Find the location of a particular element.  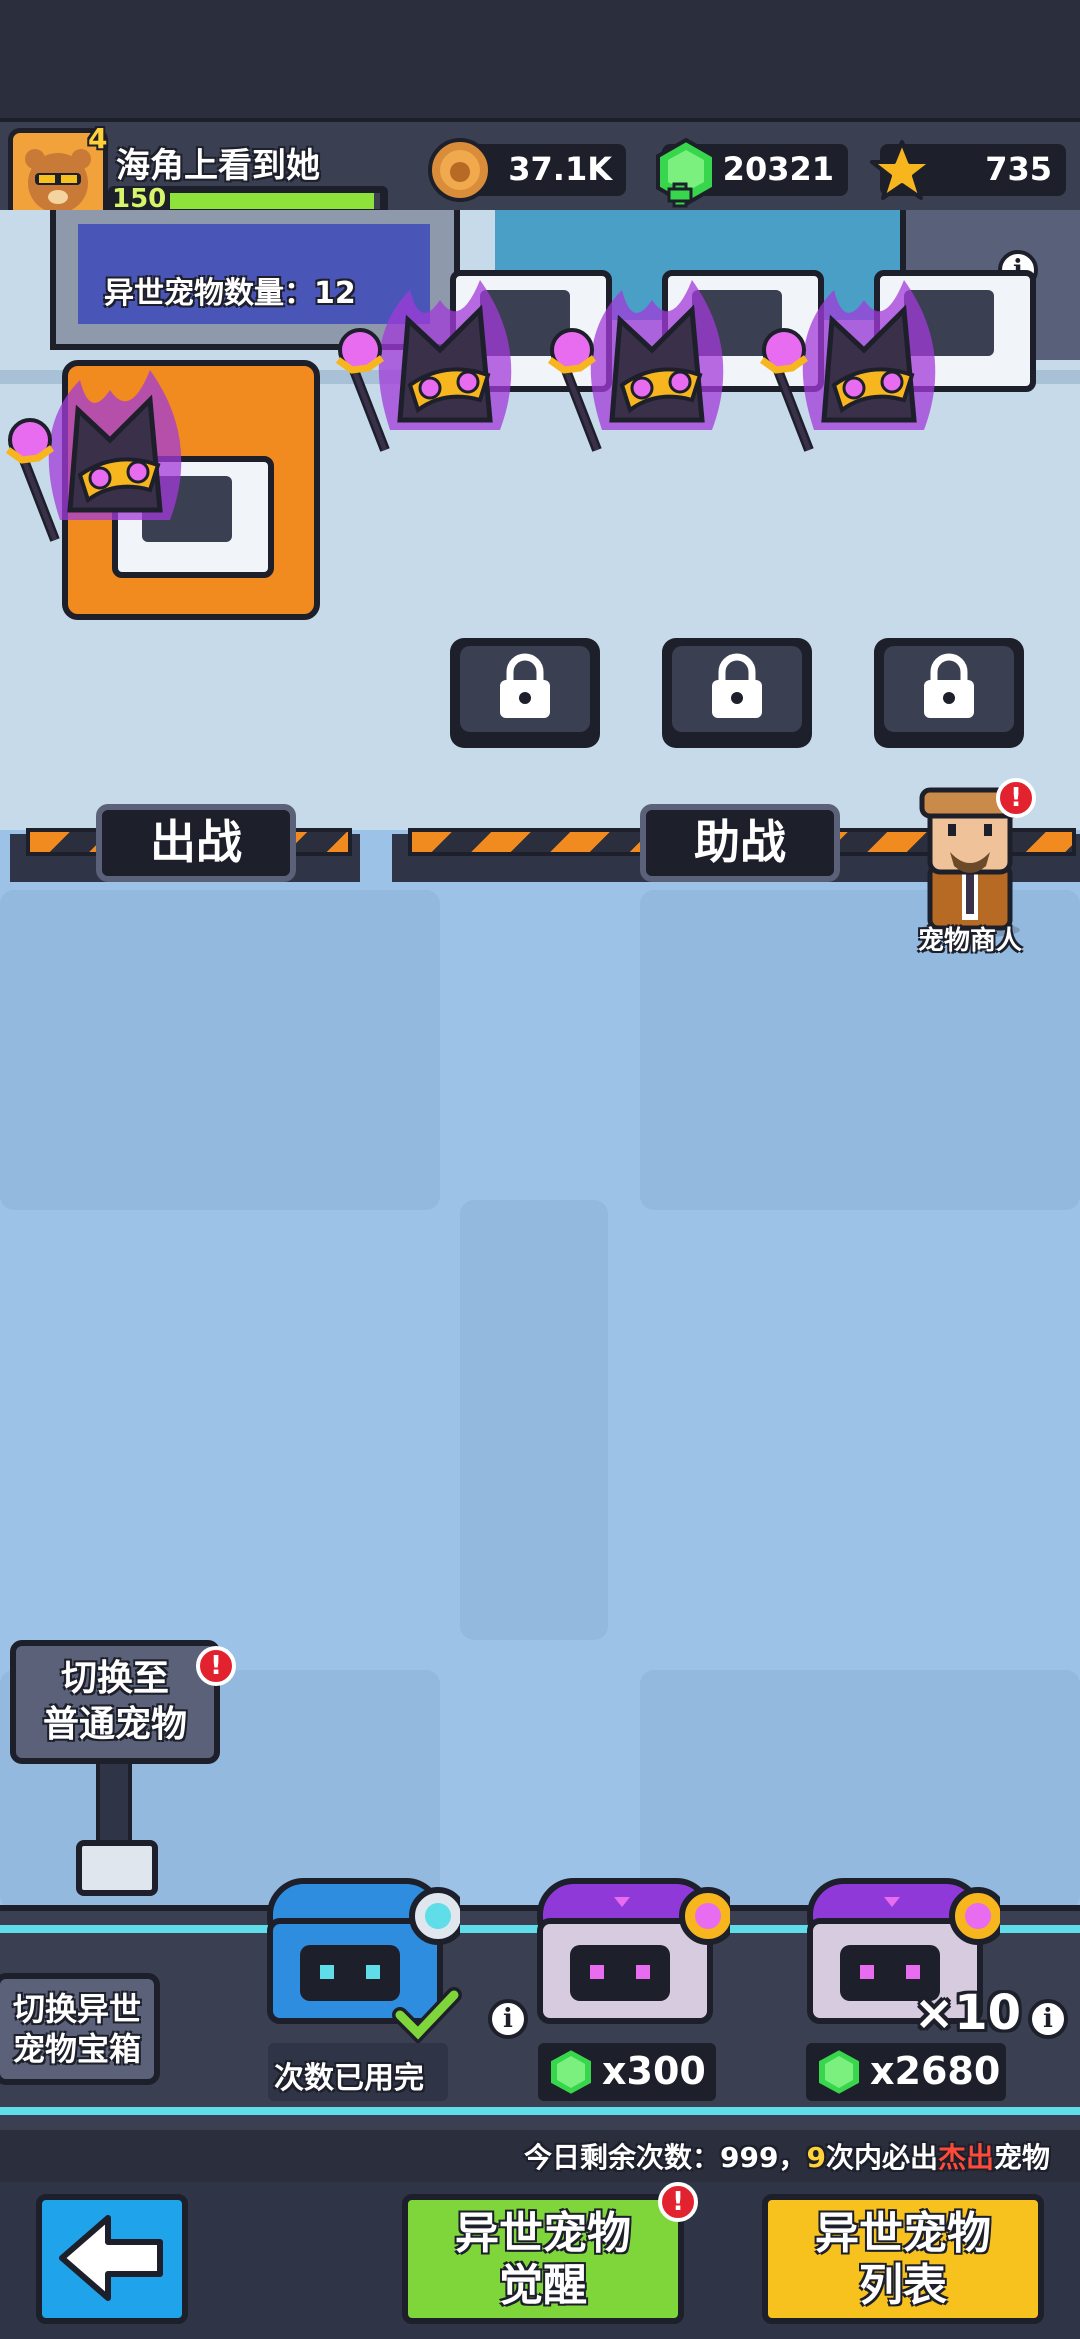

switch-sign-alert-badge: ! is located at coordinates (216, 1666).